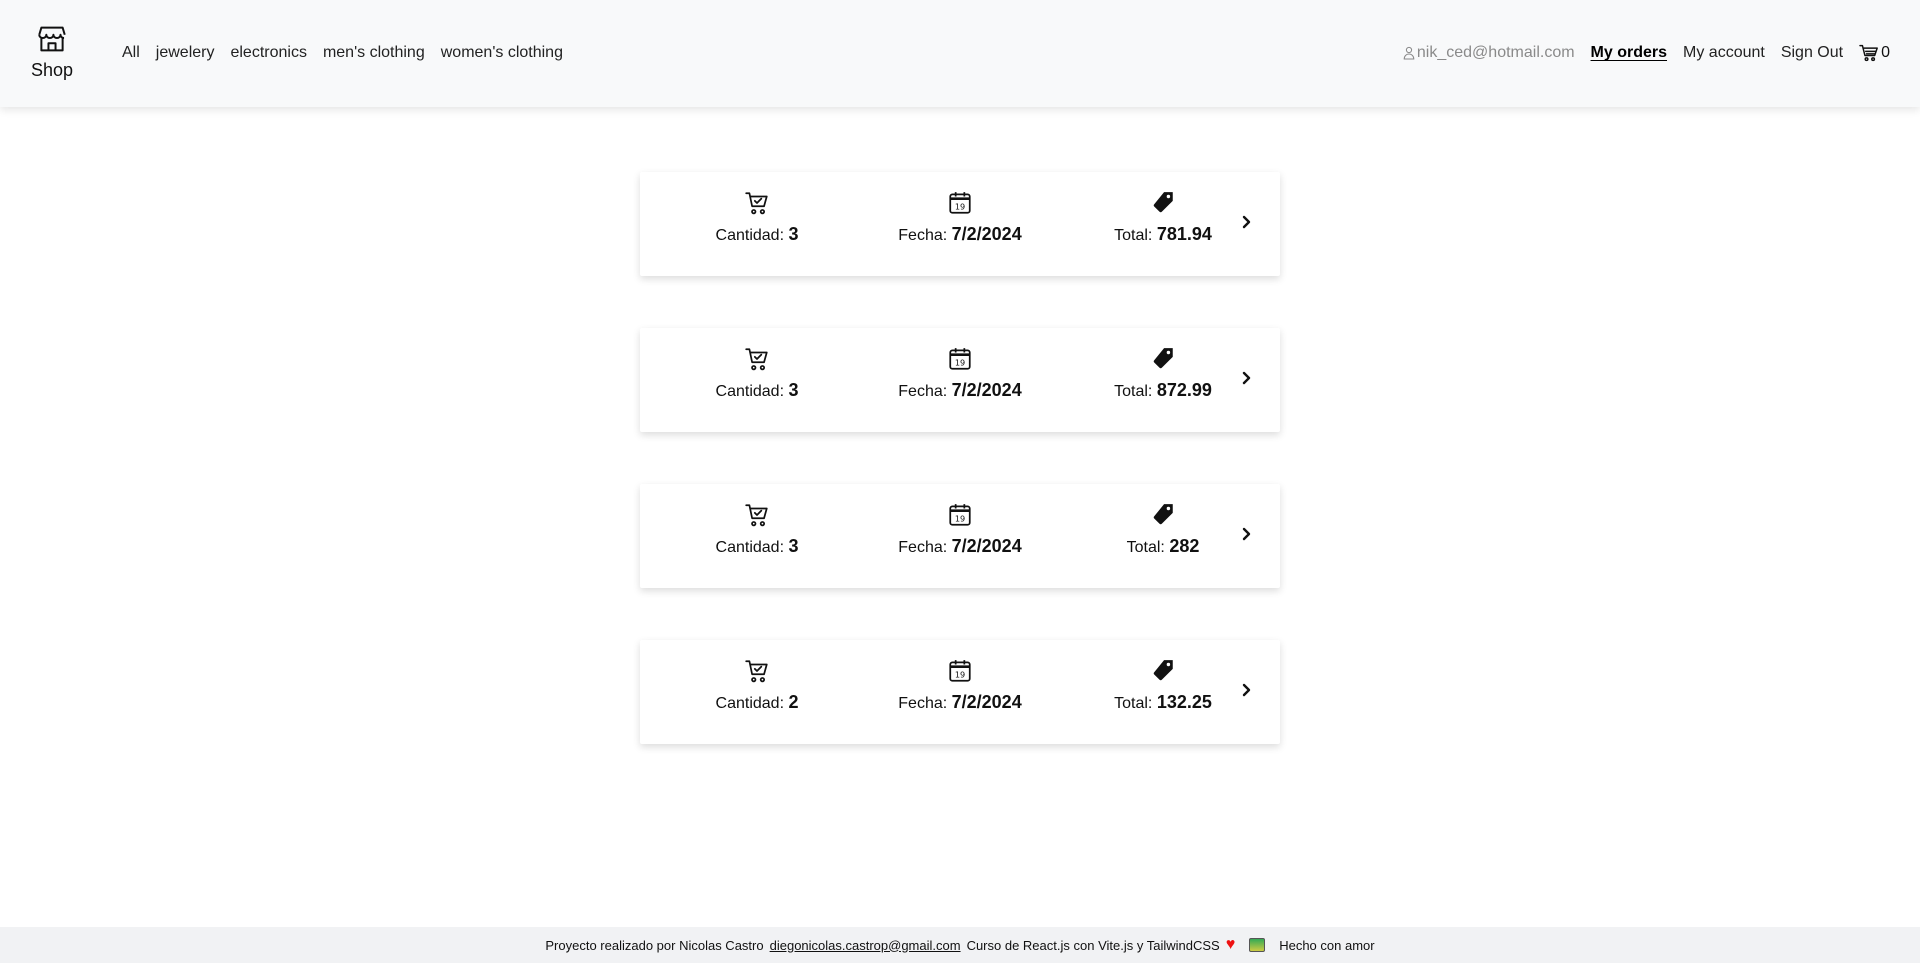 Image resolution: width=1920 pixels, height=963 pixels. What do you see at coordinates (185, 53) in the screenshot?
I see `nav-category-jewelery: jewelery` at bounding box center [185, 53].